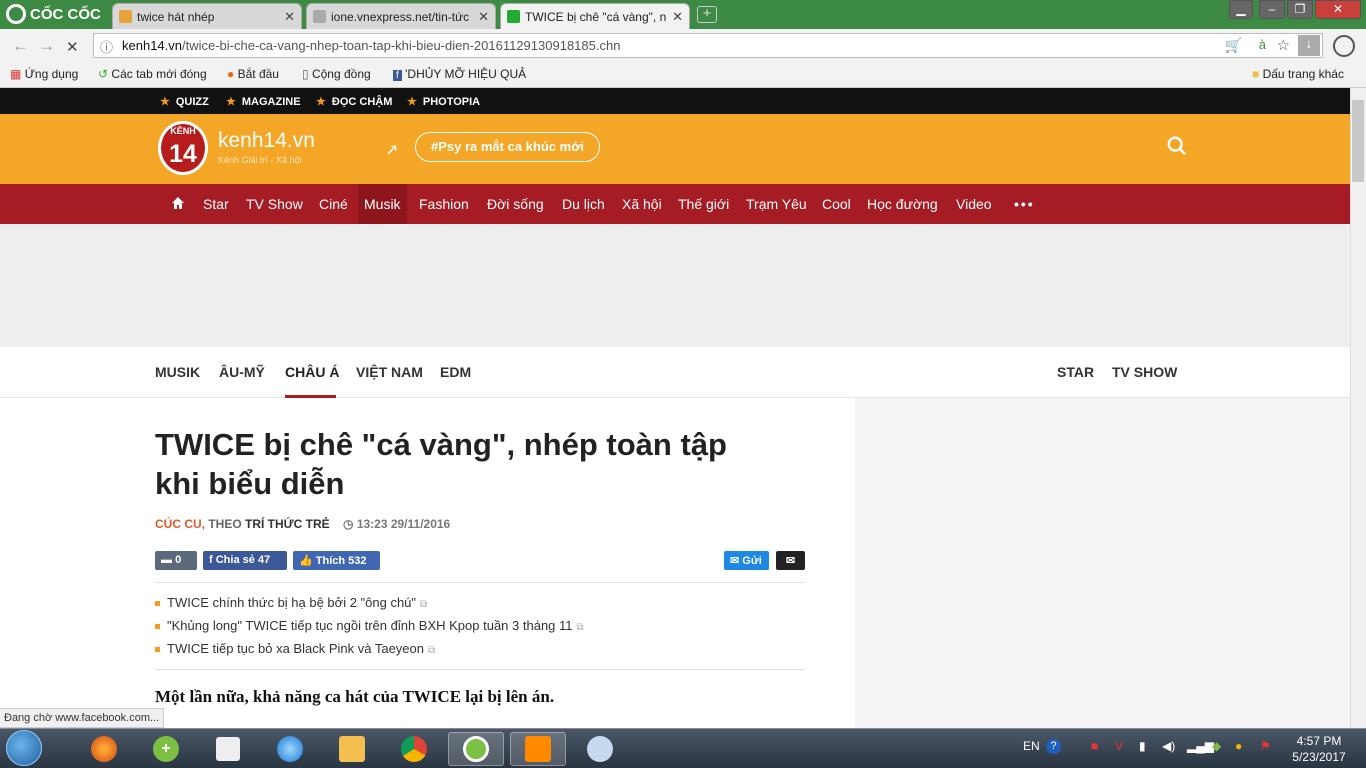 Image resolution: width=1366 pixels, height=768 pixels. What do you see at coordinates (312, 372) in the screenshot?
I see `subnav-chau-a: CHÂU Á` at bounding box center [312, 372].